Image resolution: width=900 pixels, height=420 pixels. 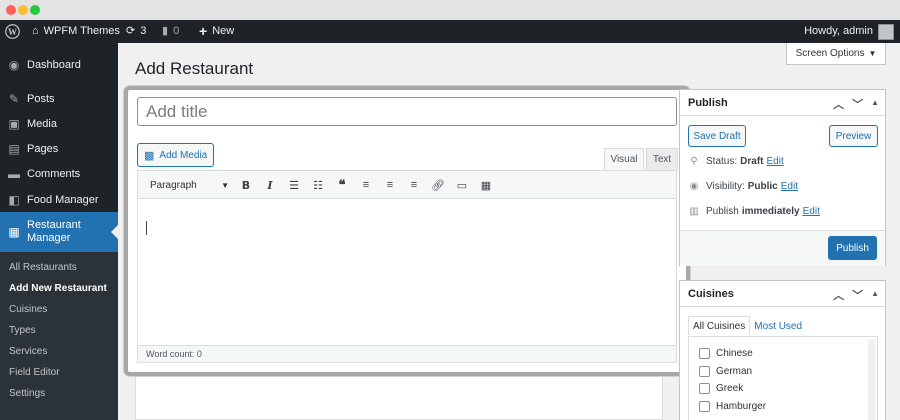 I want to click on add-media-button: ▩ Add Media, so click(x=176, y=155).